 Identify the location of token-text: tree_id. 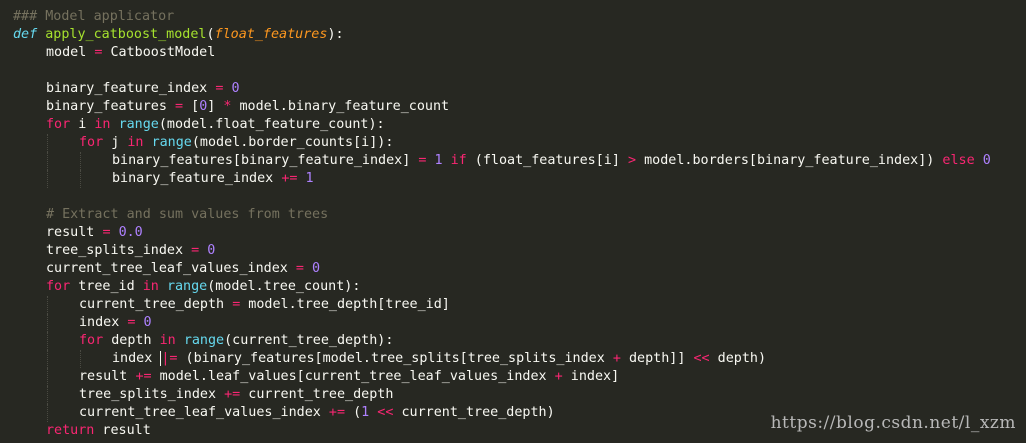
(106, 286).